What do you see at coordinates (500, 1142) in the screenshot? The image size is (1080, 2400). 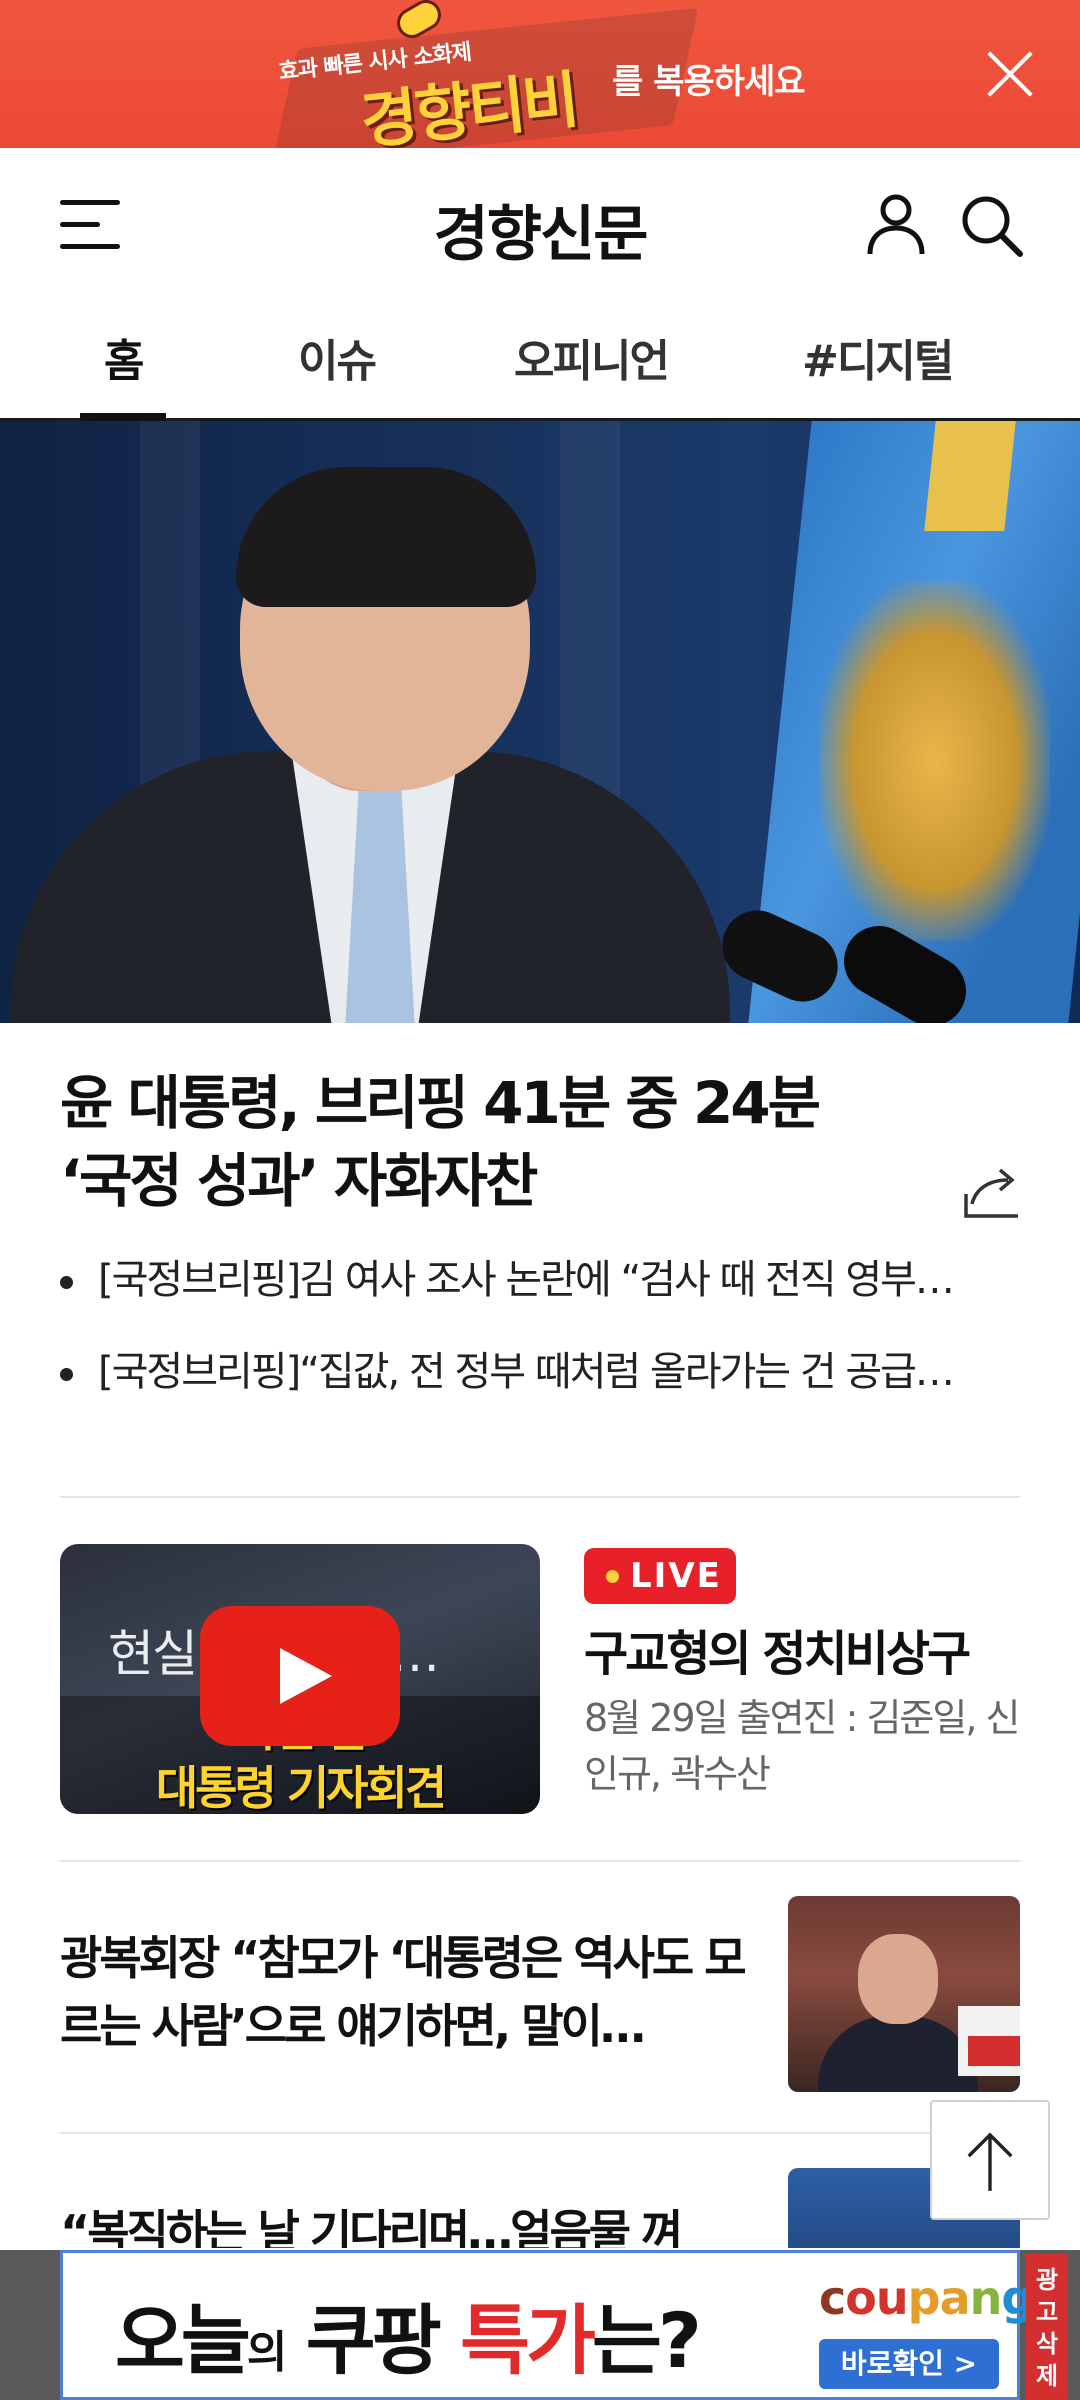 I see `main-headline: 윤 대통령, 브리핑 41분 중 24분 ‘국정 성과’ 자화자찬` at bounding box center [500, 1142].